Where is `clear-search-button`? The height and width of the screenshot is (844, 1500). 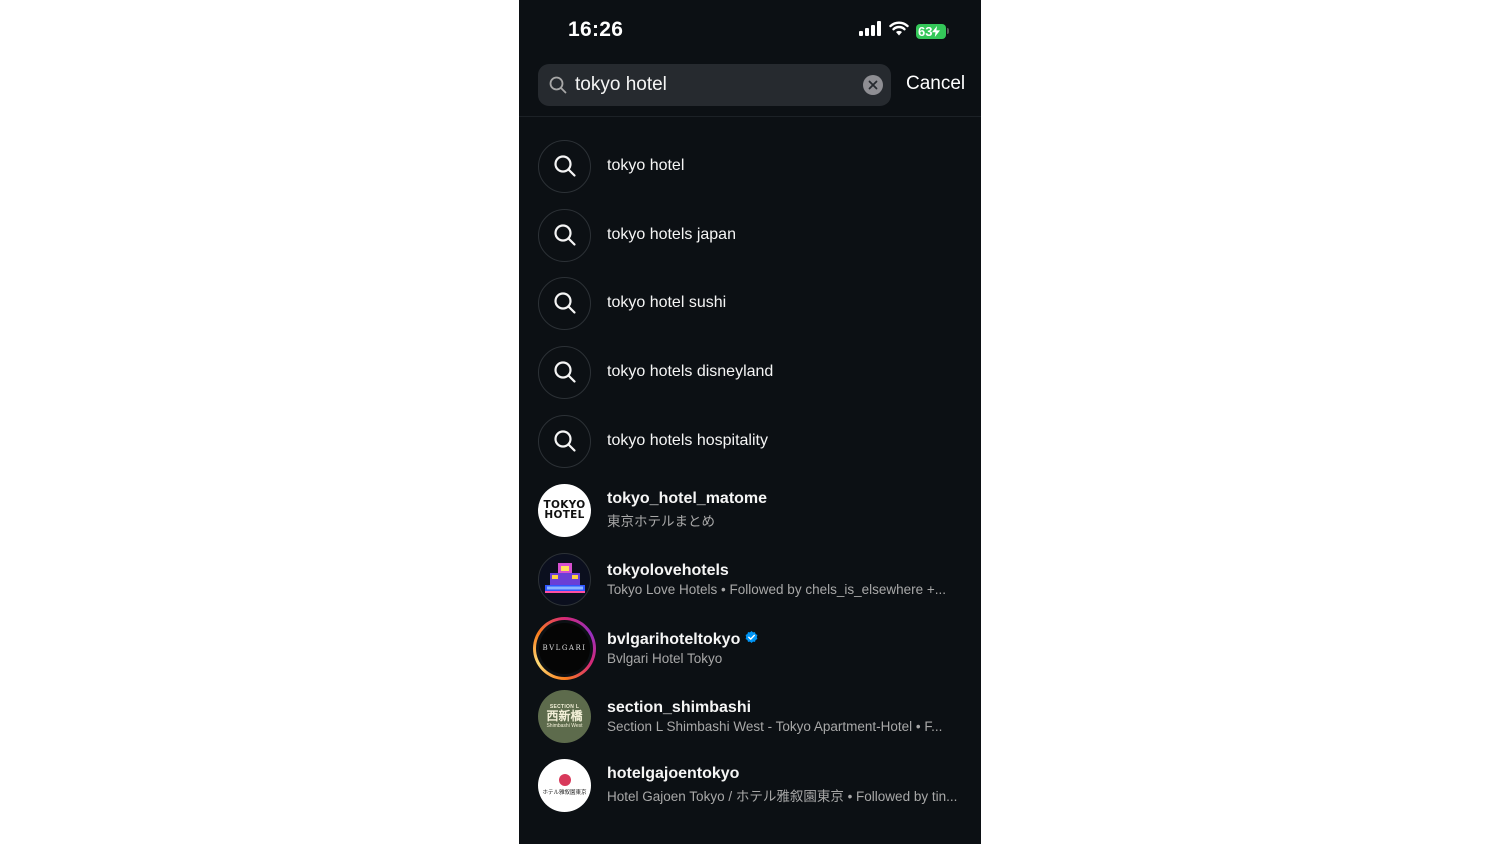 clear-search-button is located at coordinates (873, 85).